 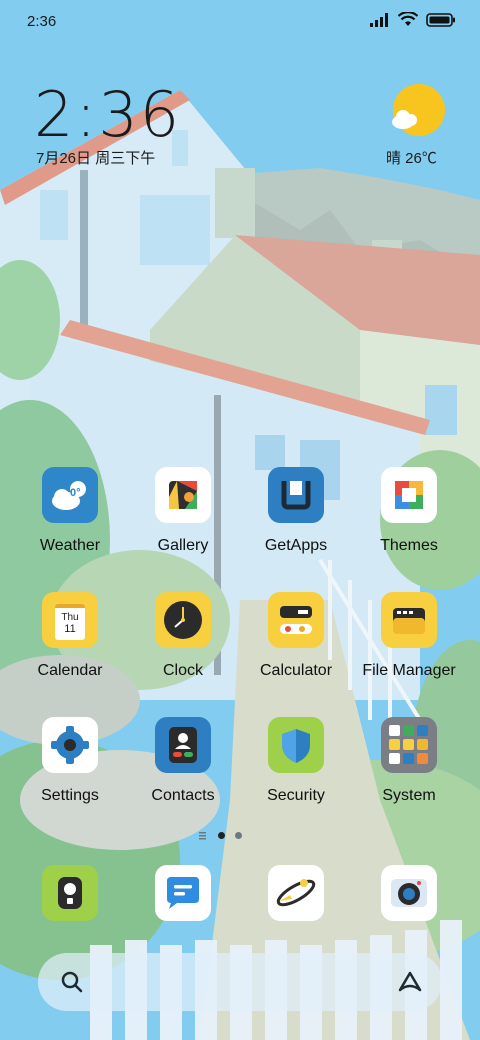 I want to click on dock-phone, so click(x=70, y=893).